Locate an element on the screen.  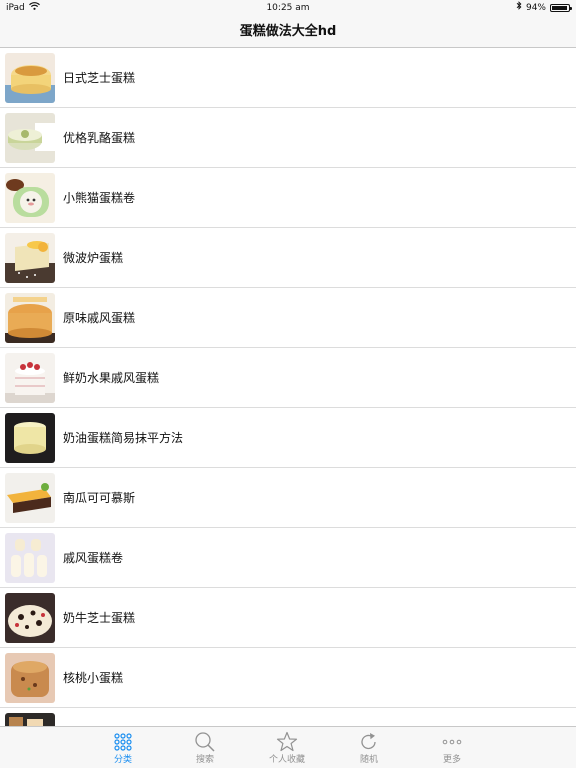
tab-category: 分类 is located at coordinates (123, 748).